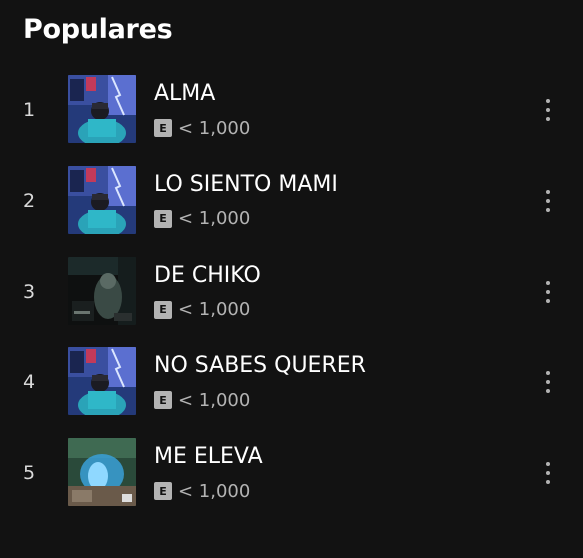  I want to click on track-number: 5, so click(29, 473).